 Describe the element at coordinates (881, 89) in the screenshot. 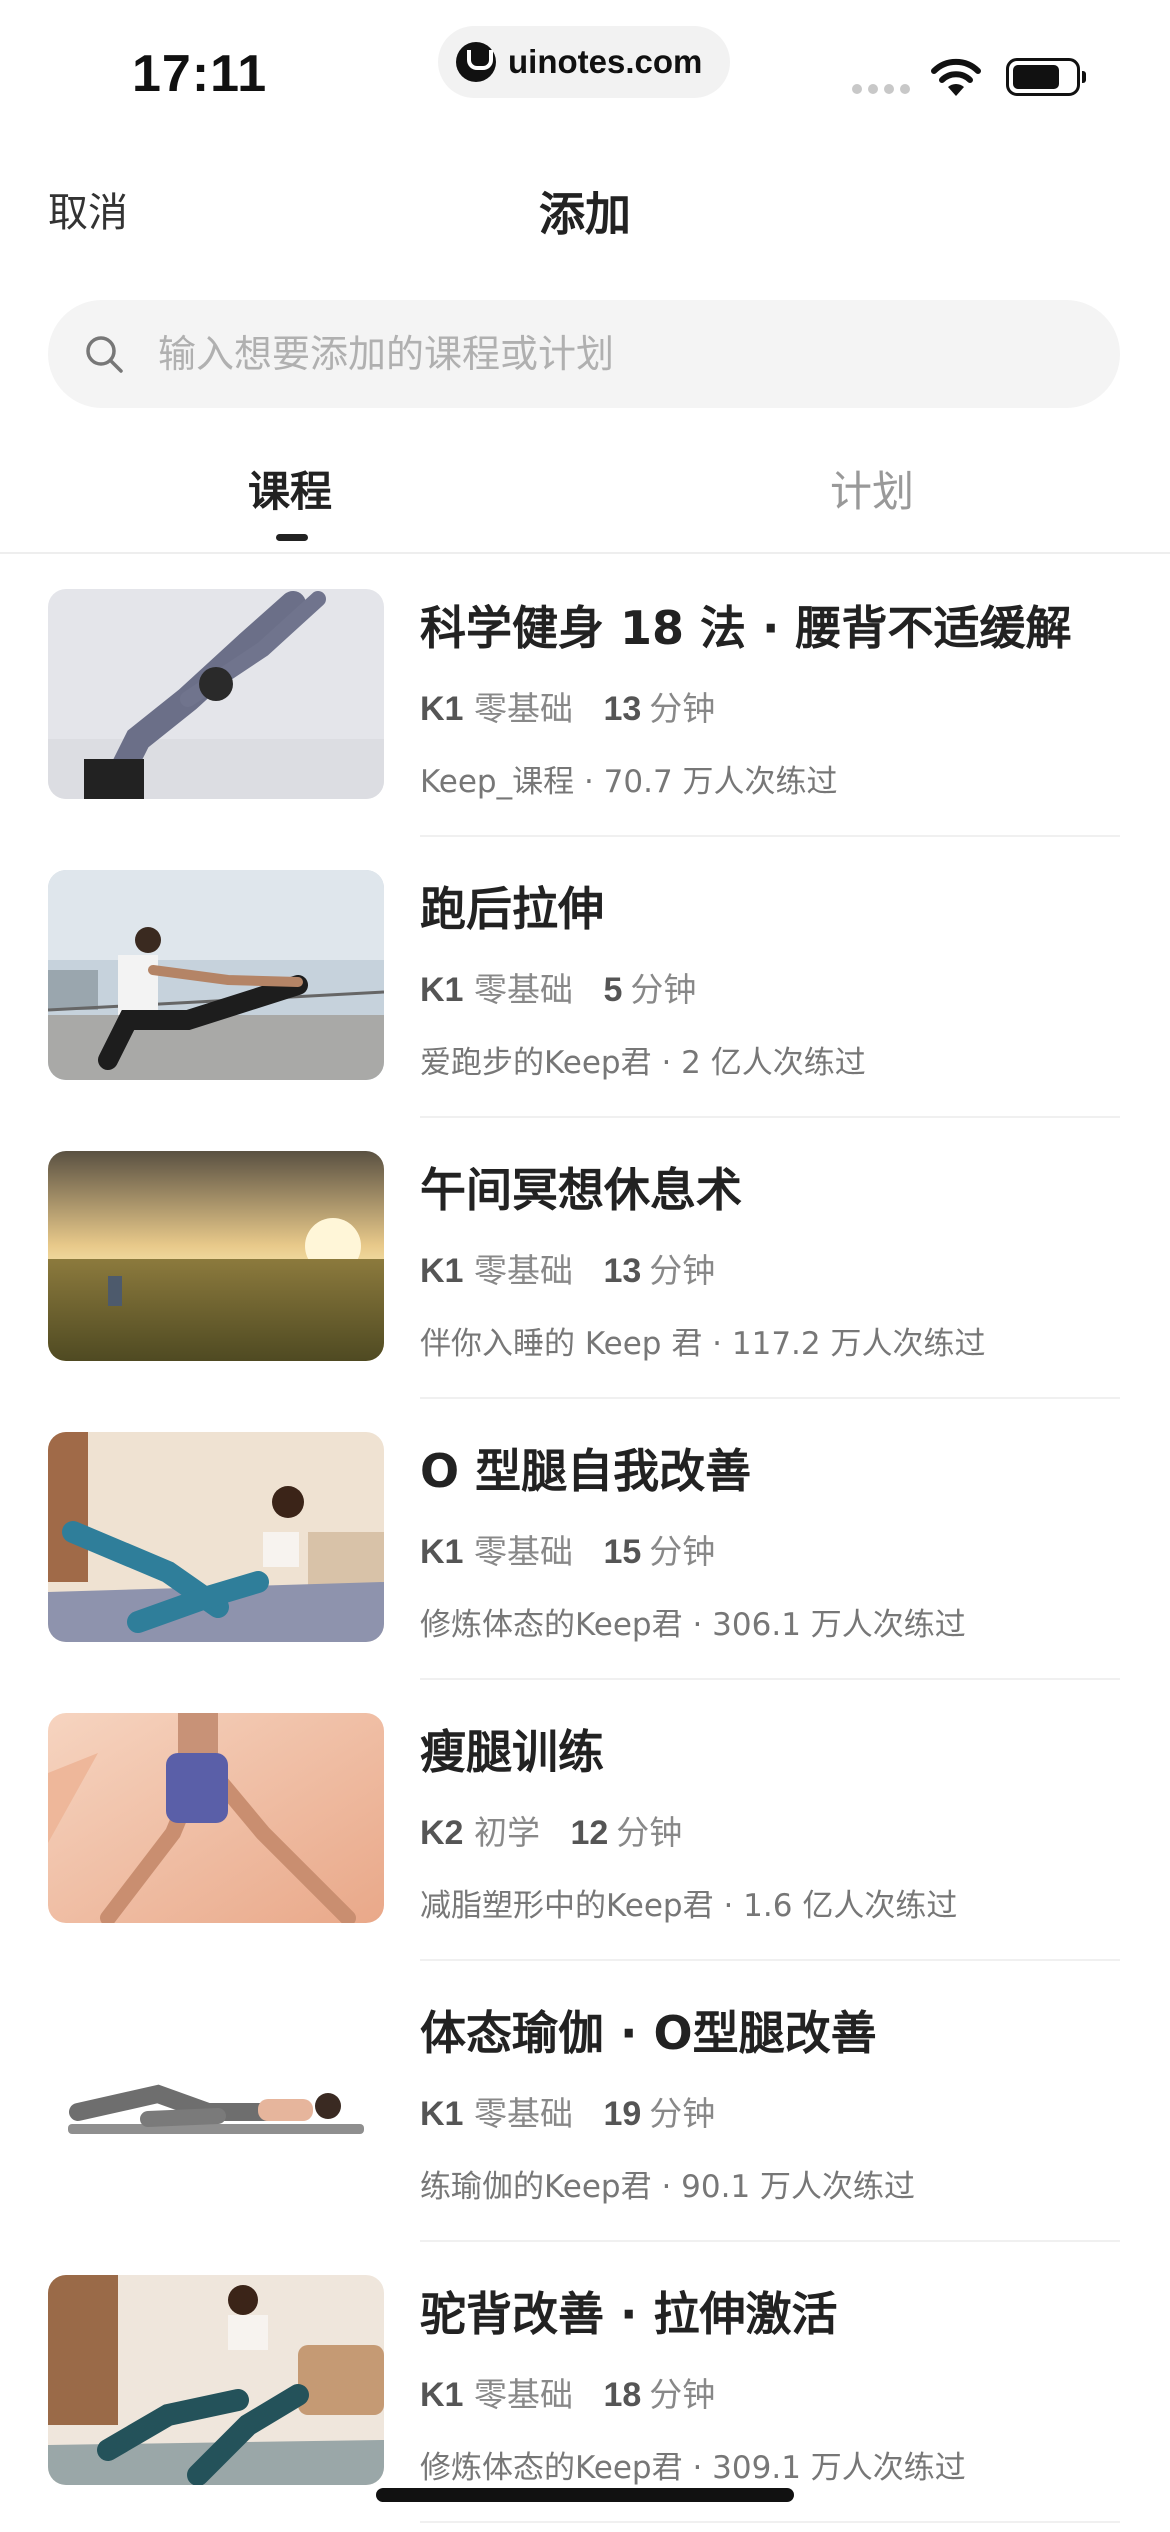

I see `cellular-signal-icon` at that location.